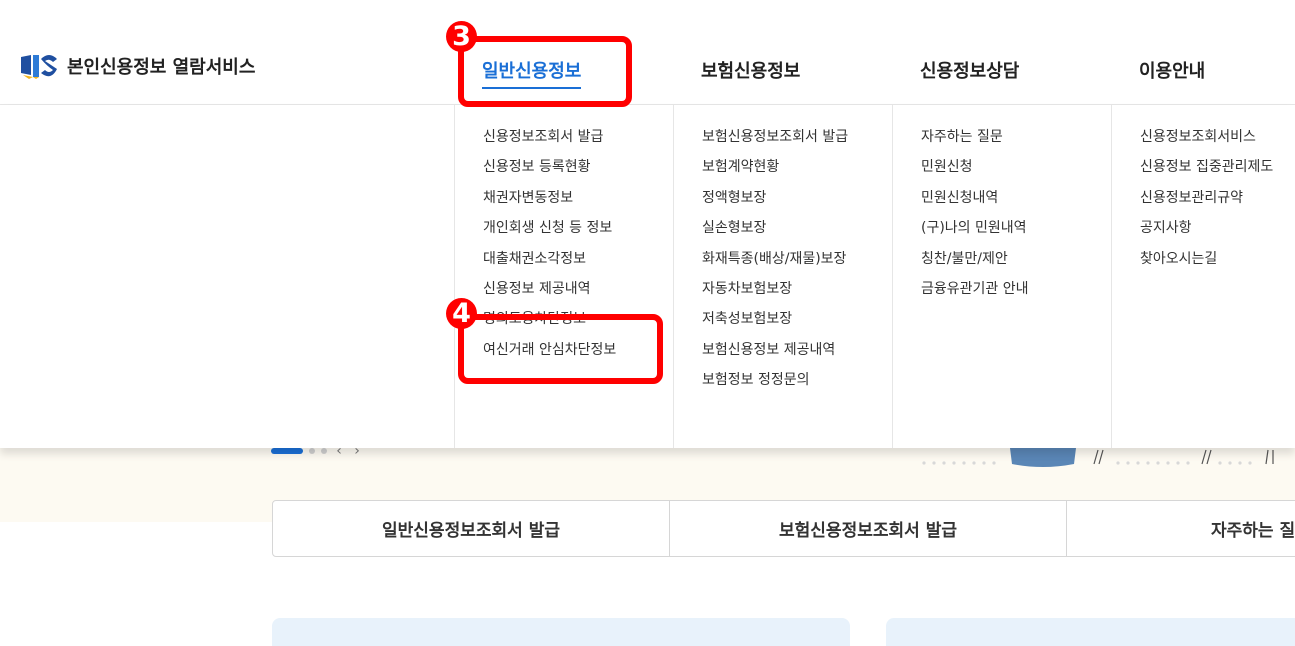 This screenshot has width=1295, height=646. Describe the element at coordinates (797, 172) in the screenshot. I see `menu-item: 보험계약현황` at that location.